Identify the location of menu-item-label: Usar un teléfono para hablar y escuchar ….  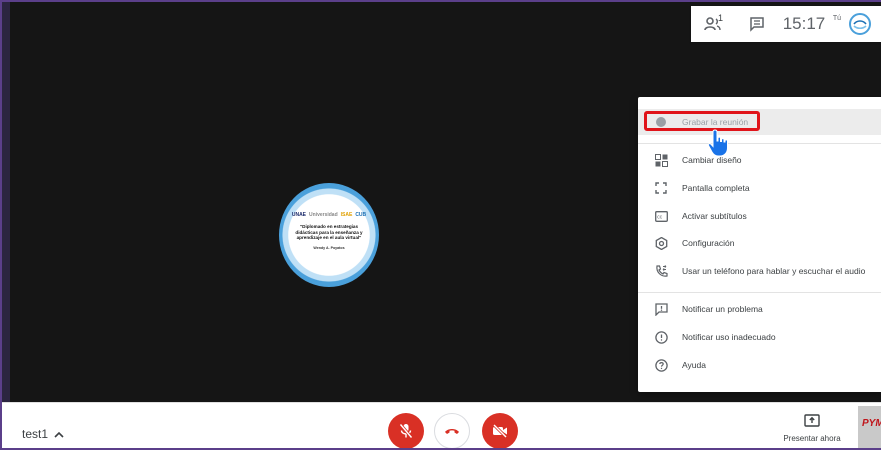
(774, 271).